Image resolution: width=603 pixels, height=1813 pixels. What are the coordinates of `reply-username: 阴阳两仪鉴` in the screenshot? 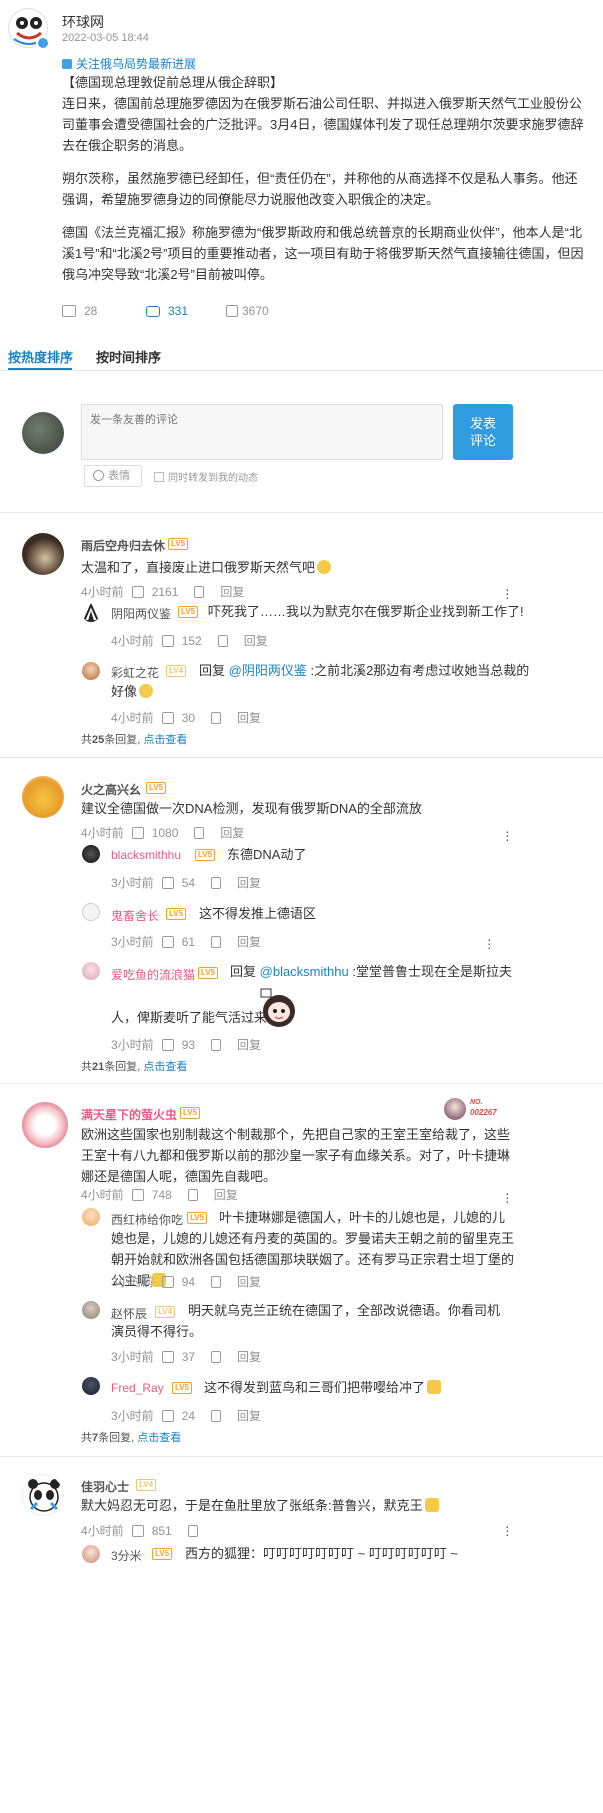 It's located at (141, 613).